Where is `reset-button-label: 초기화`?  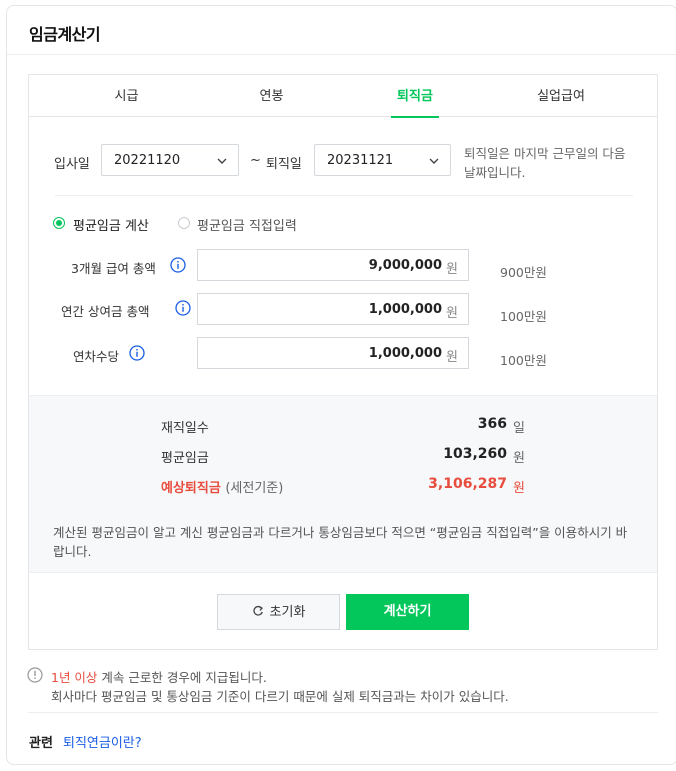 reset-button-label: 초기화 is located at coordinates (287, 612).